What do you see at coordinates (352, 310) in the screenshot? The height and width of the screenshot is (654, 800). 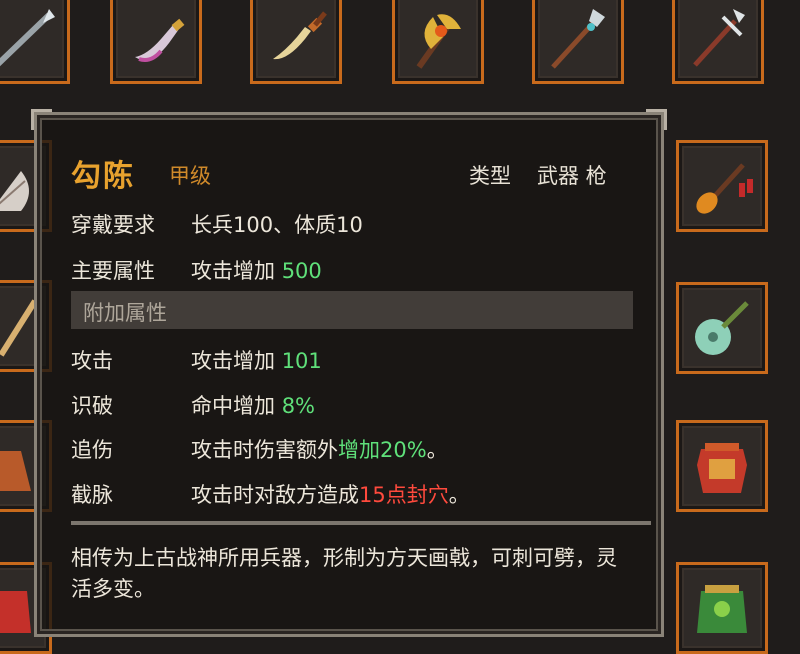 I see `extra-attr-section: 附加属性` at bounding box center [352, 310].